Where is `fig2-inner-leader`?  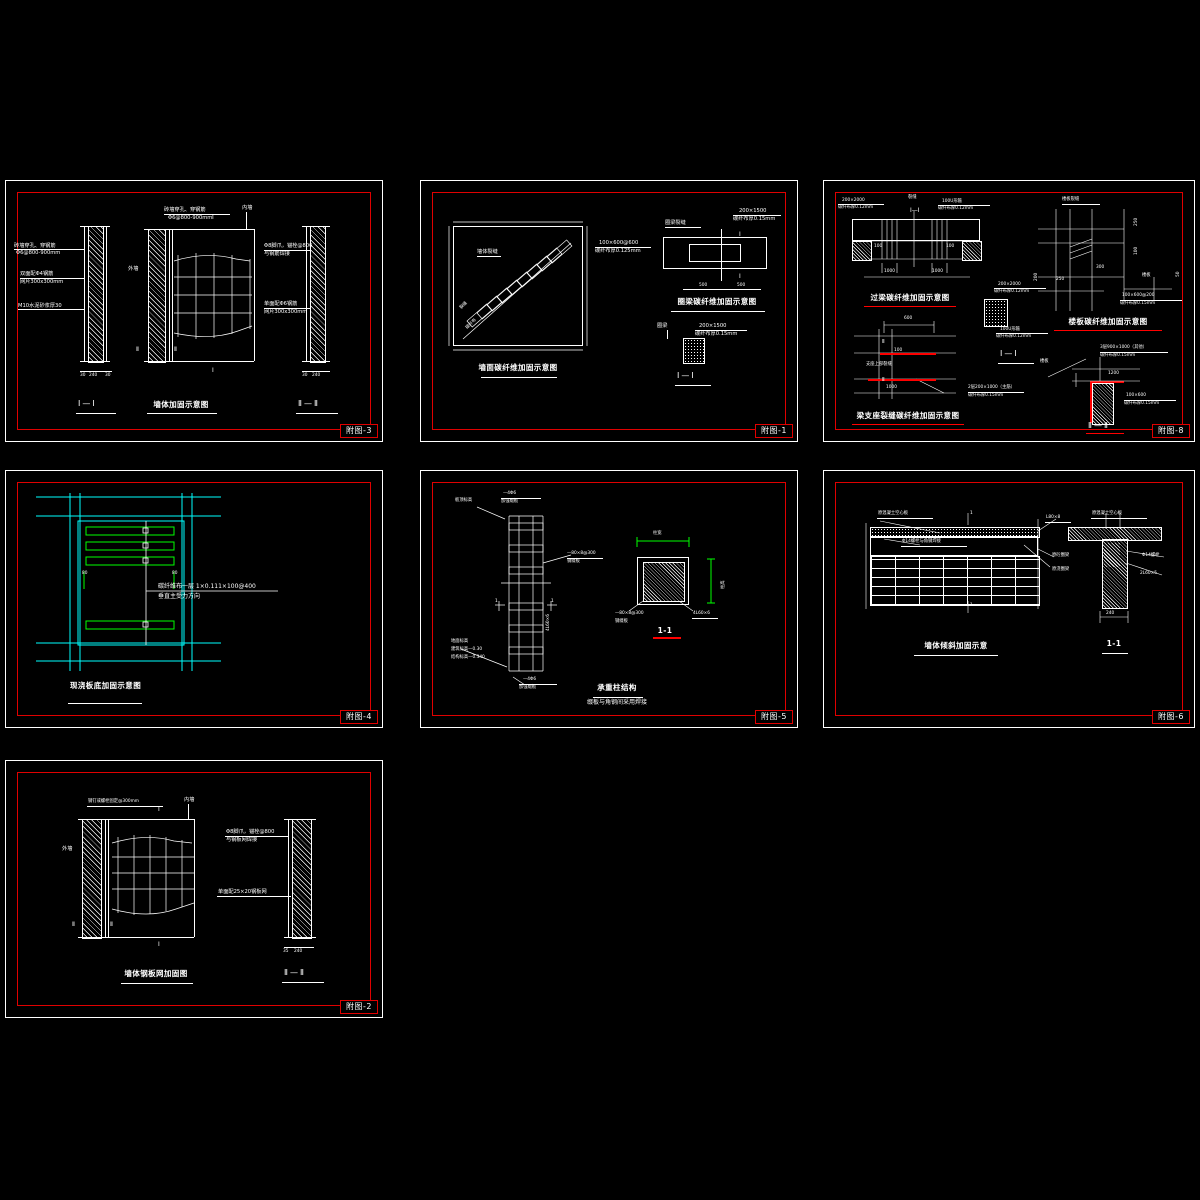 fig2-inner-leader is located at coordinates (188, 811).